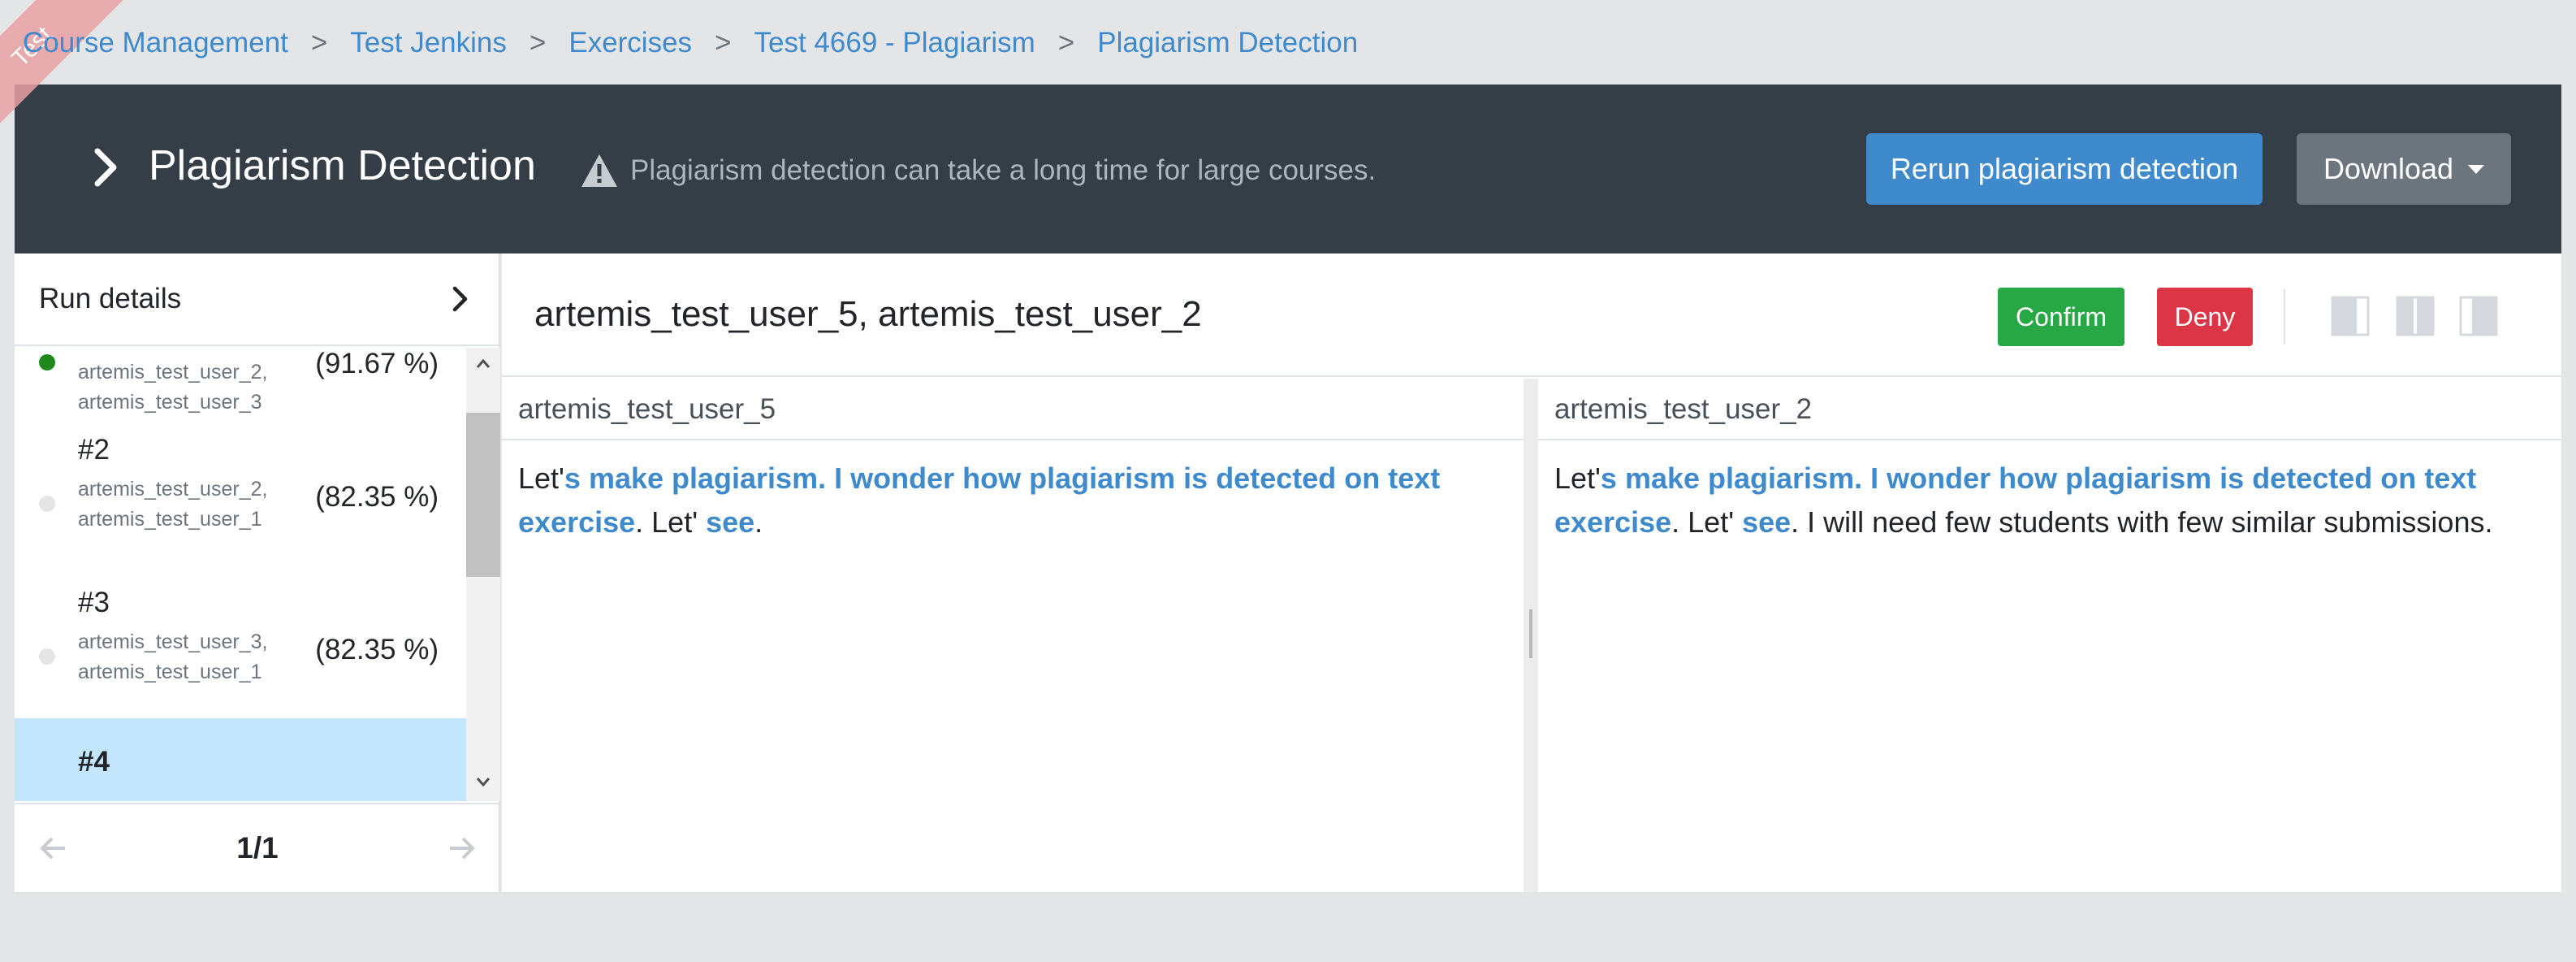  Describe the element at coordinates (2064, 169) in the screenshot. I see `rerun-plagiarism-button: Rerun plagiarism detection` at that location.